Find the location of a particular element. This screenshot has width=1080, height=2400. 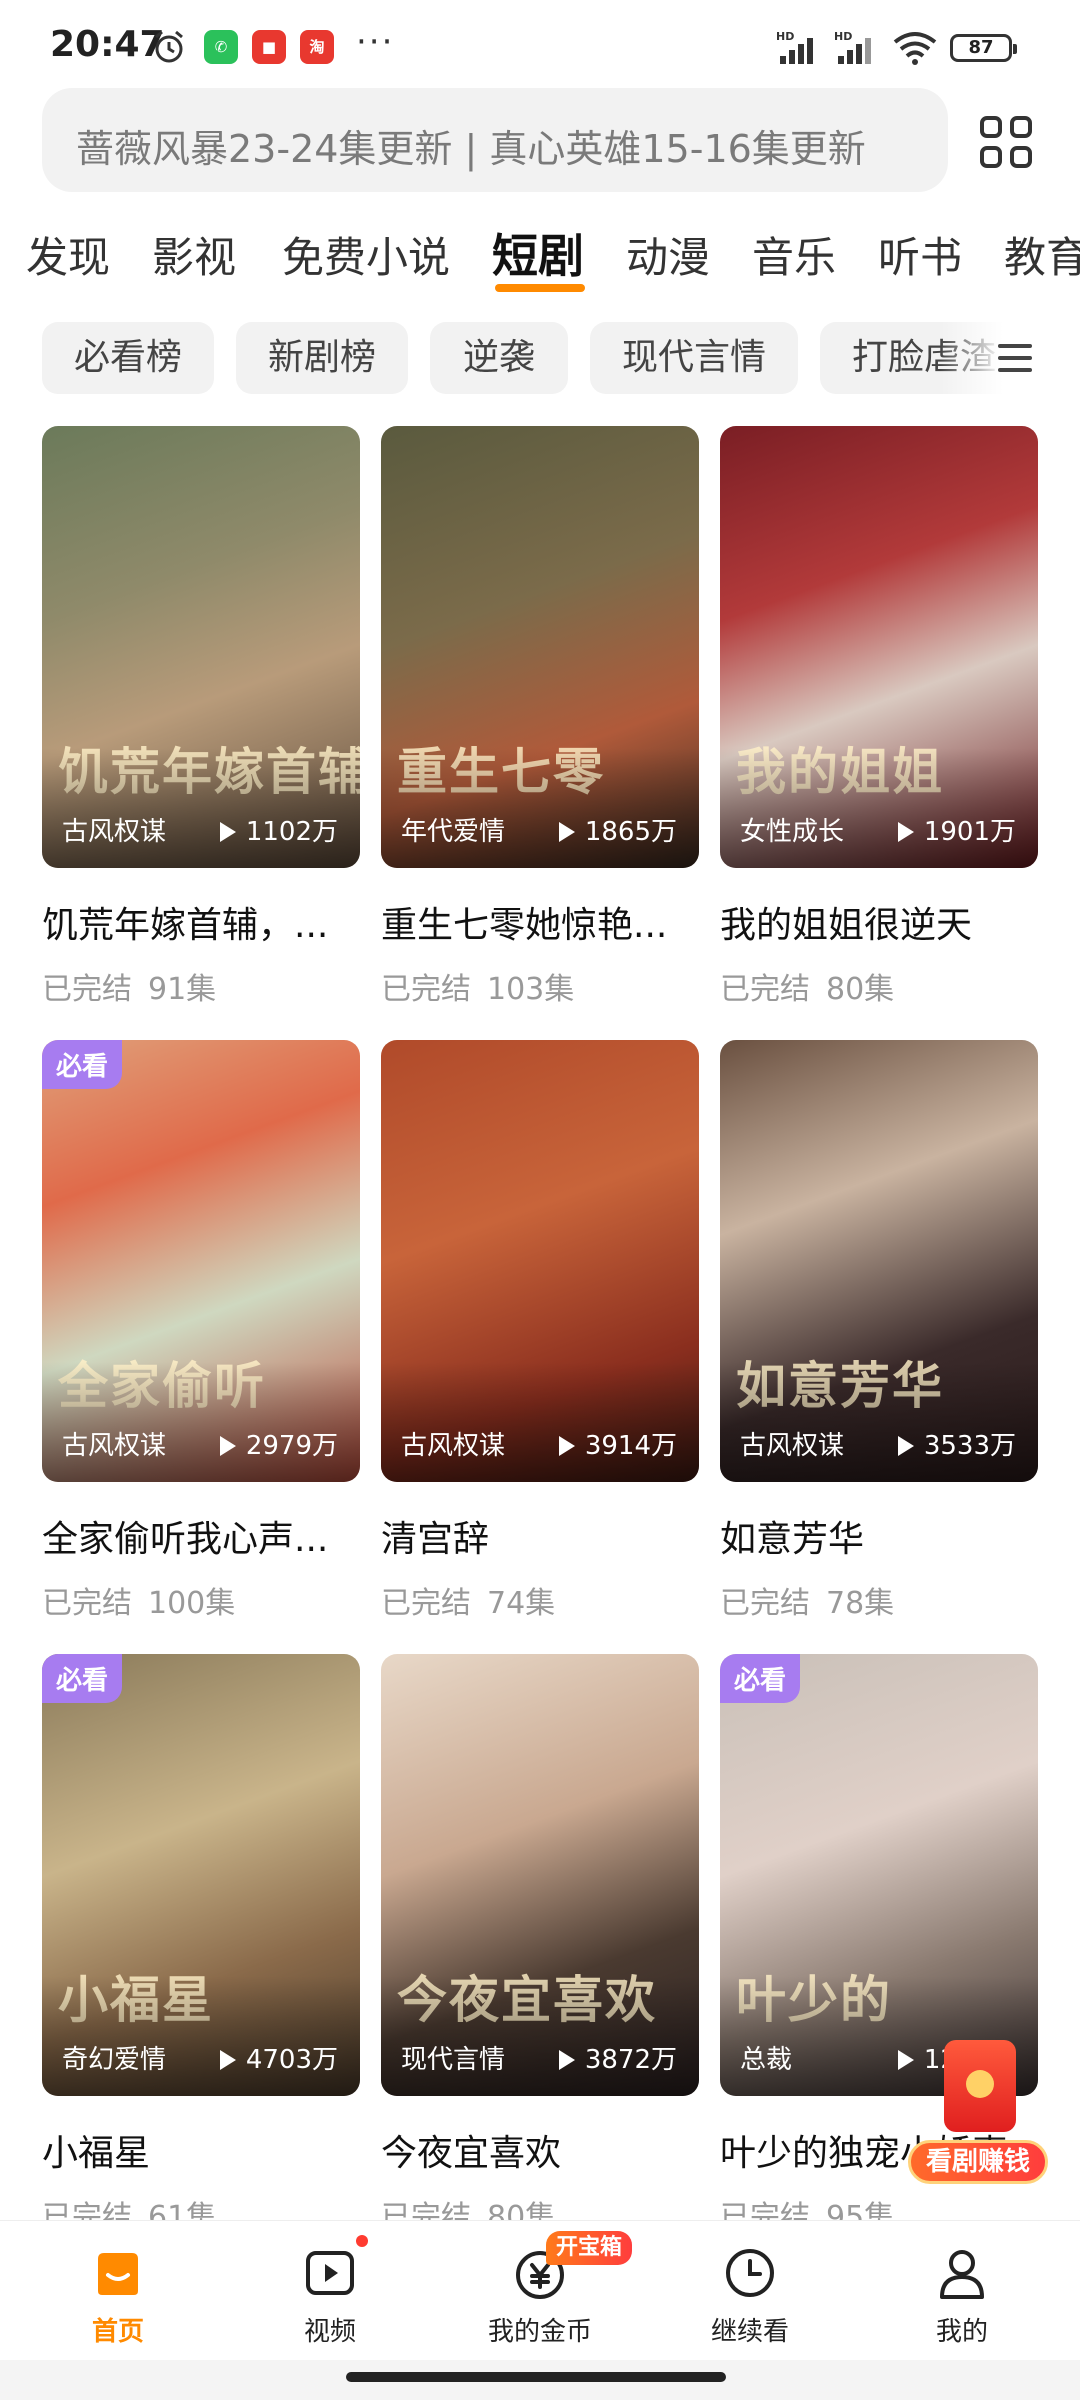

tab-discover: 发现 is located at coordinates (68, 254).